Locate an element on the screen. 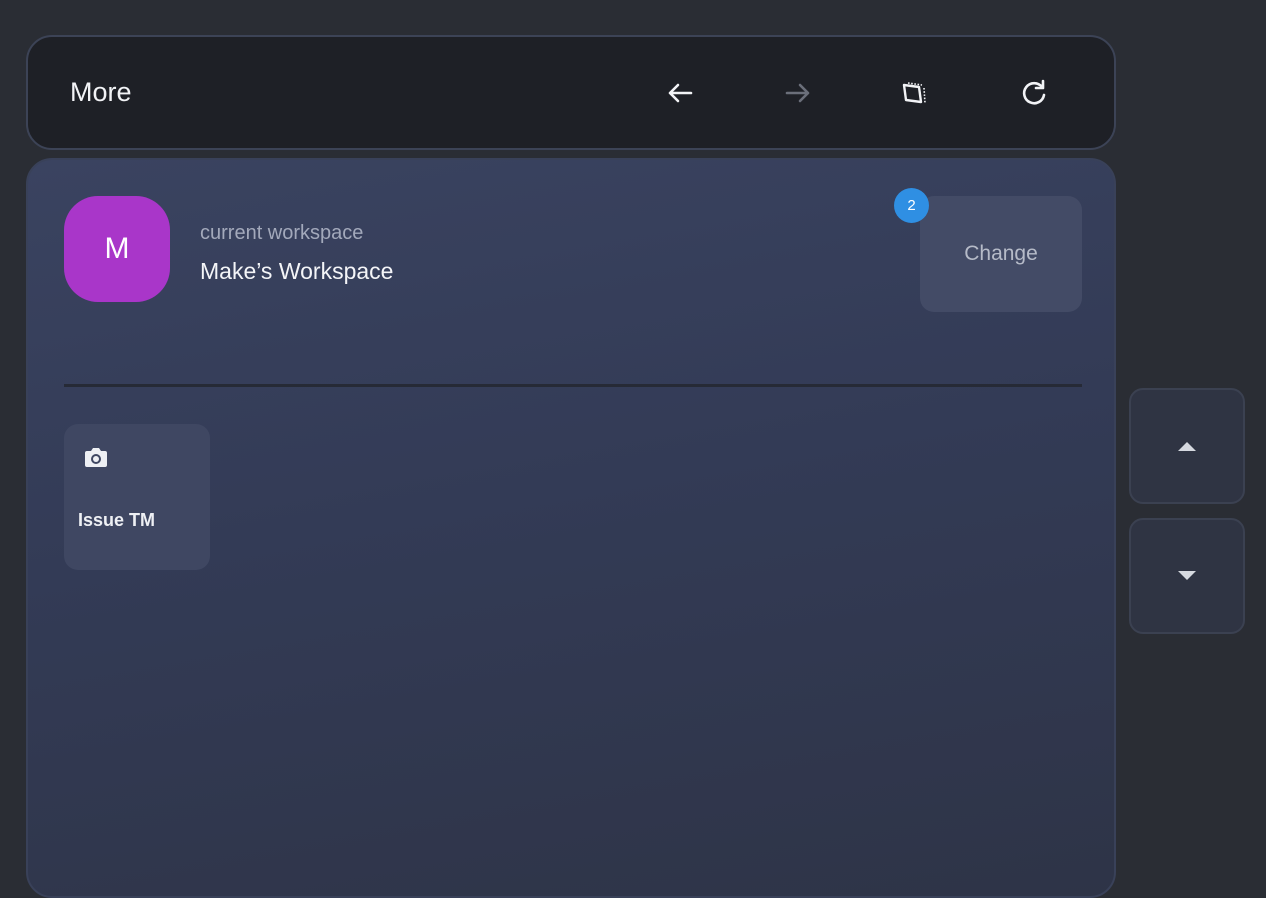  screen-rotate-icon is located at coordinates (914, 93).